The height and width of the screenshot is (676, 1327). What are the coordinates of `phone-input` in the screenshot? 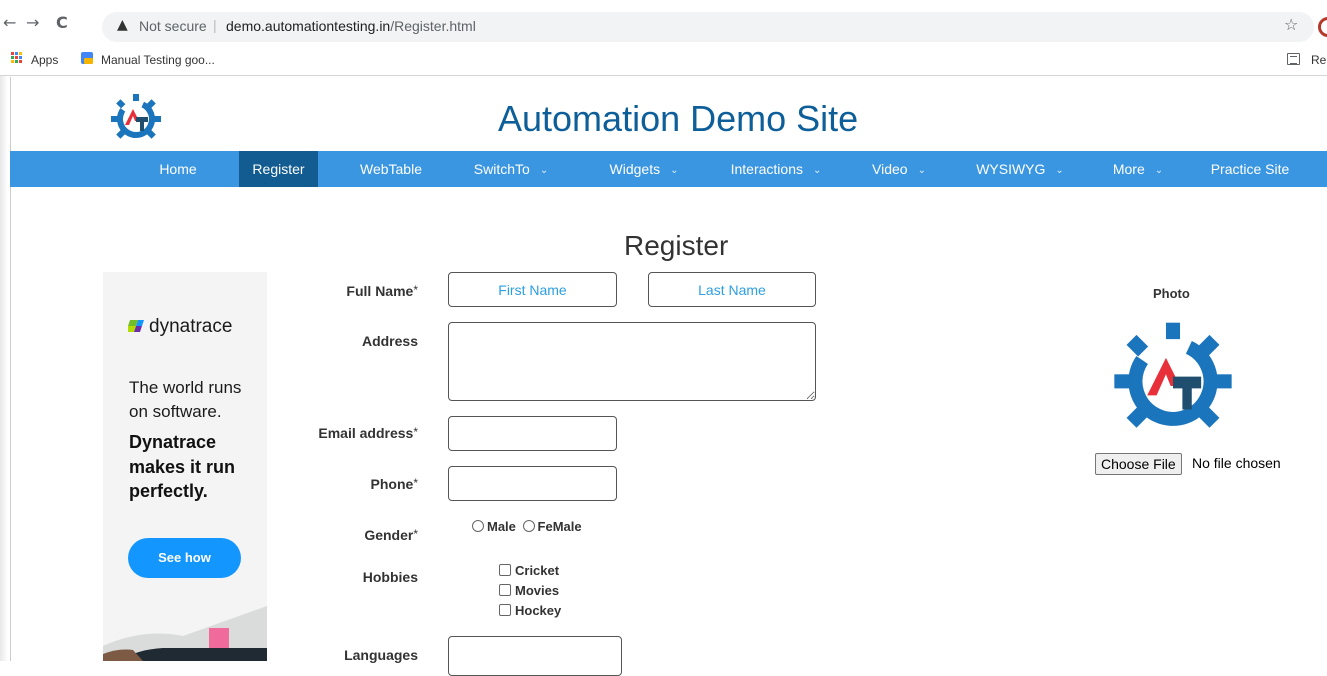 It's located at (532, 483).